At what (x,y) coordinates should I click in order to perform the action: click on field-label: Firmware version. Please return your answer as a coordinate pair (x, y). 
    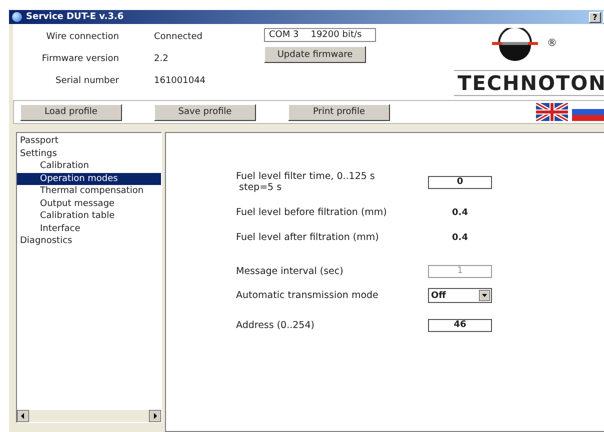
    Looking at the image, I should click on (79, 59).